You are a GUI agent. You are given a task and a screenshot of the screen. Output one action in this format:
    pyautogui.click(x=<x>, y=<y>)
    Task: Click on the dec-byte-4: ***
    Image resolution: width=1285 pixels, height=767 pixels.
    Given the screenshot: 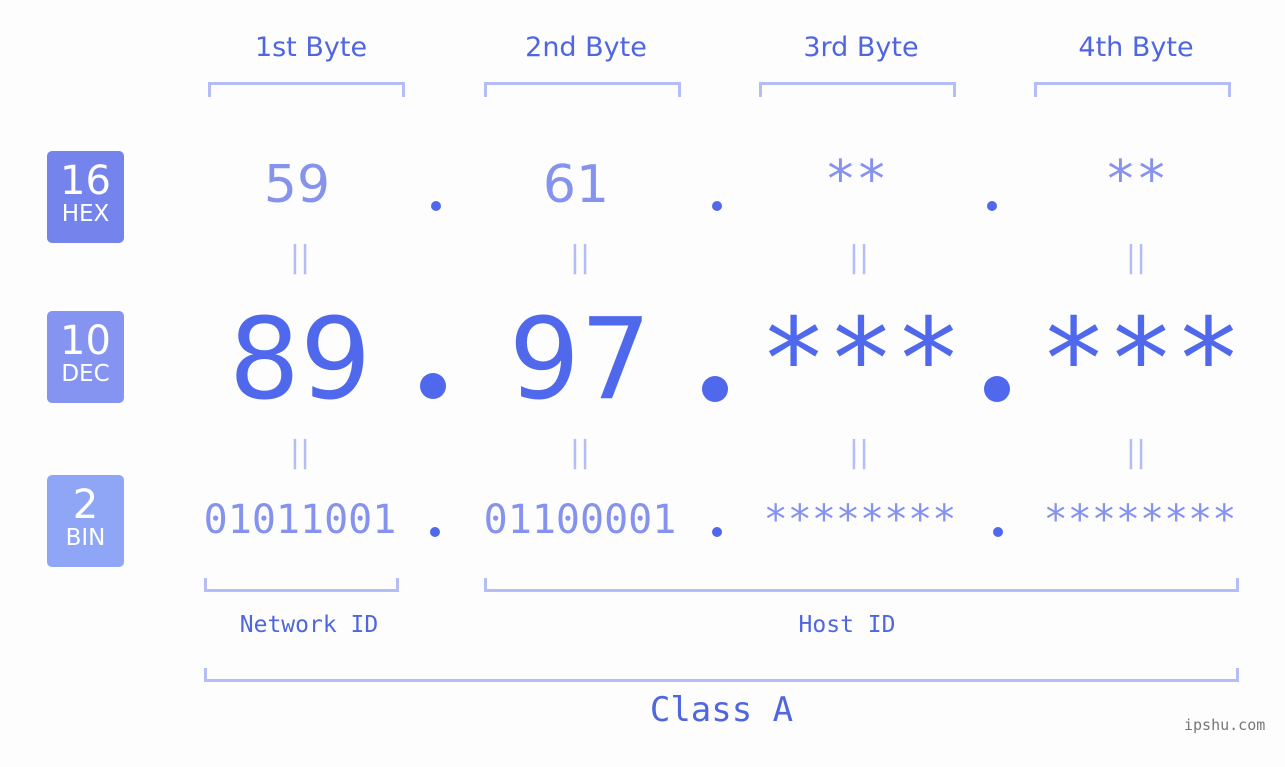 What is the action you would take?
    pyautogui.click(x=1141, y=360)
    